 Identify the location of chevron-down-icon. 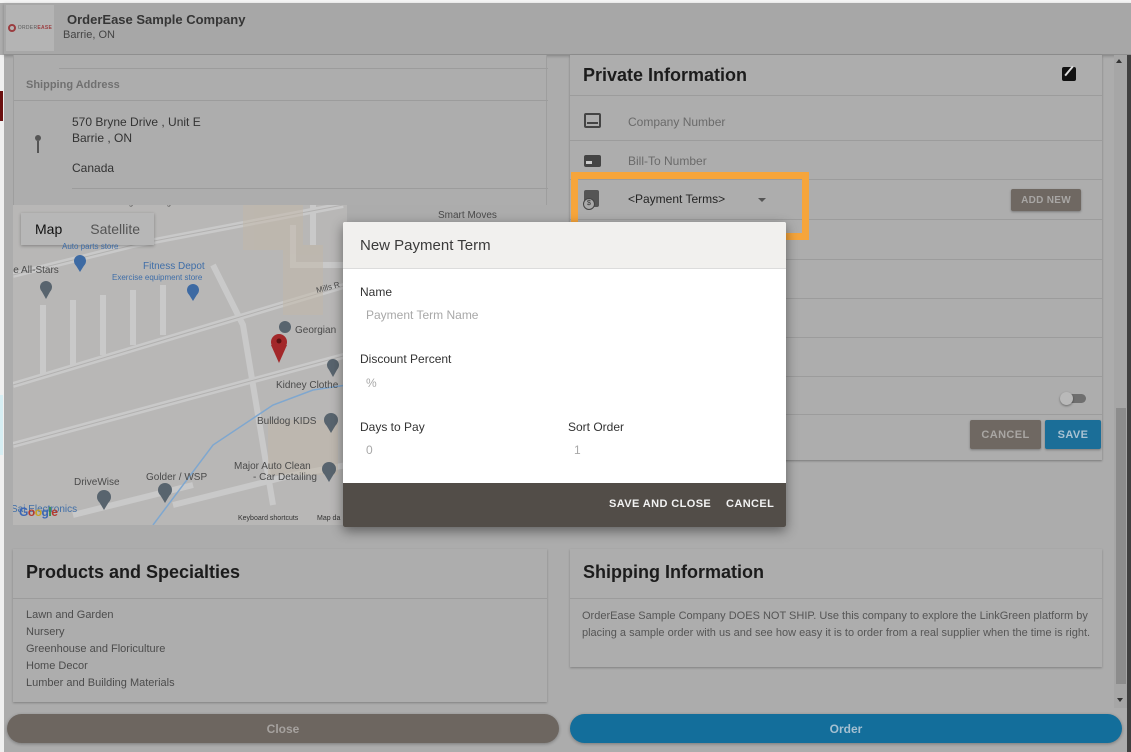
(762, 200).